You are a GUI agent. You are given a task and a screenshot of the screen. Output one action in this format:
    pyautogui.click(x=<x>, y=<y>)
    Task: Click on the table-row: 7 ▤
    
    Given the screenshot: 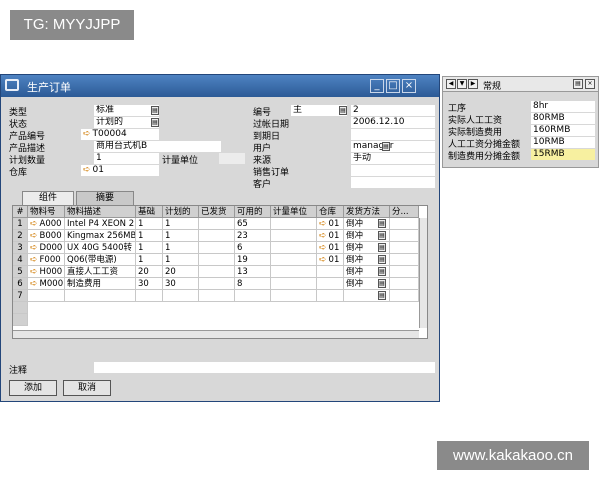 What is the action you would take?
    pyautogui.click(x=216, y=296)
    